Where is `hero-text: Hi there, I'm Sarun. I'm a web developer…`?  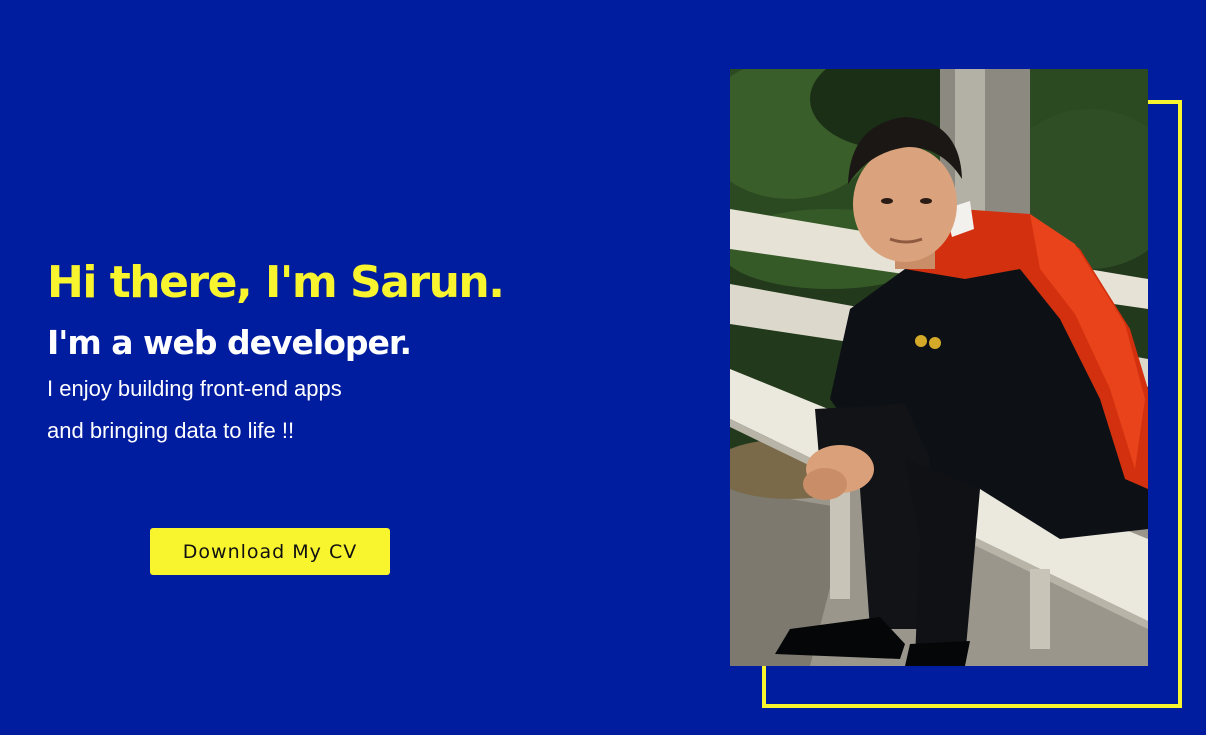 hero-text: Hi there, I'm Sarun. I'm a web developer… is located at coordinates (327, 352).